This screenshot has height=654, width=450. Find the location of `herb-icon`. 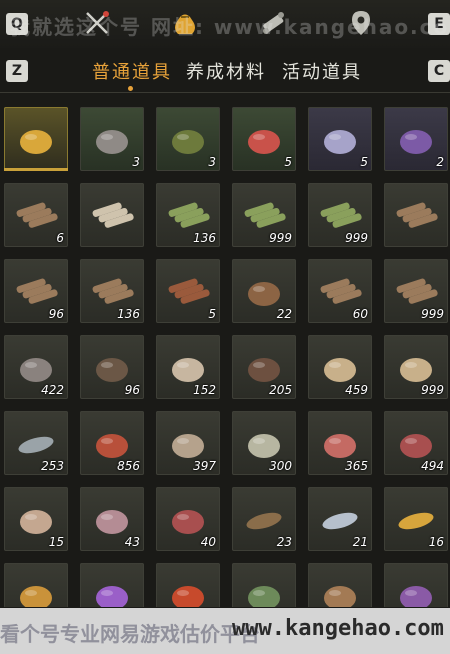

herb-icon is located at coordinates (264, 596).